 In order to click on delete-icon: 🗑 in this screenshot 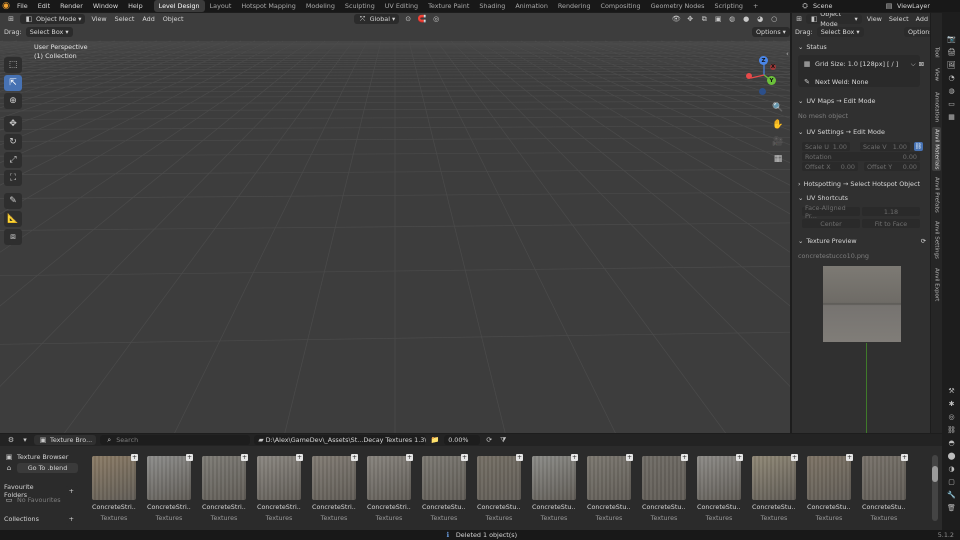, I will do `click(951, 508)`.